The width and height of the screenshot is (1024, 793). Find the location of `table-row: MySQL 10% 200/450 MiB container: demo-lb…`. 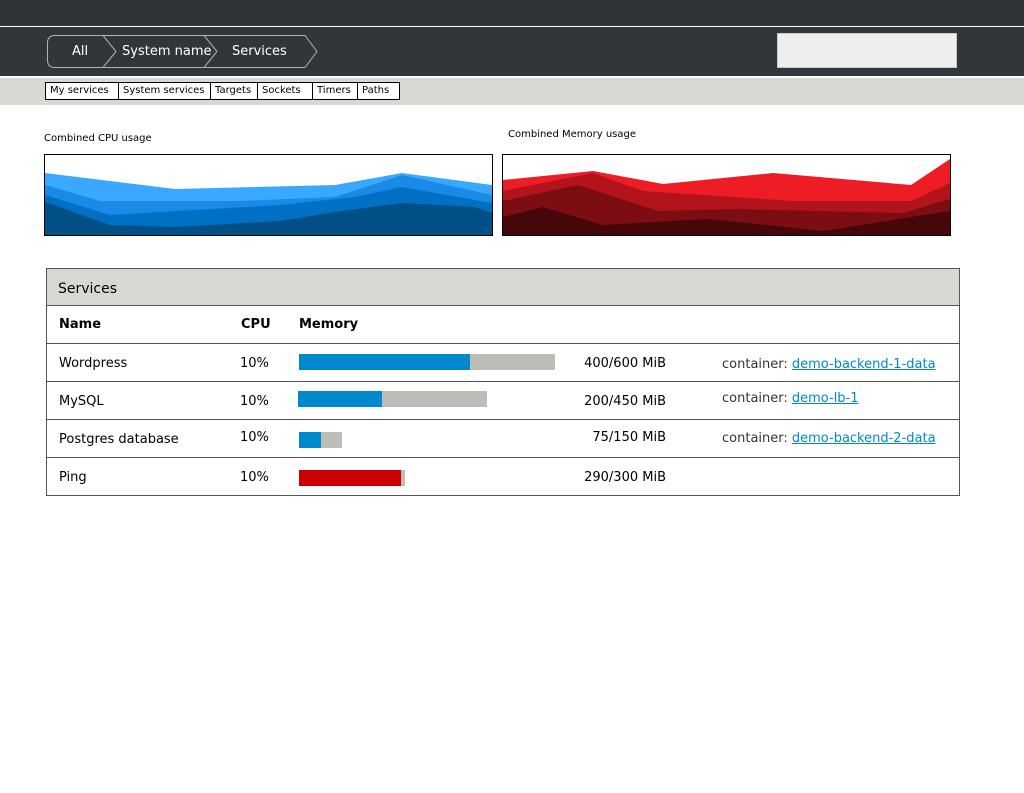

table-row: MySQL 10% 200/450 MiB container: demo-lb… is located at coordinates (503, 400).